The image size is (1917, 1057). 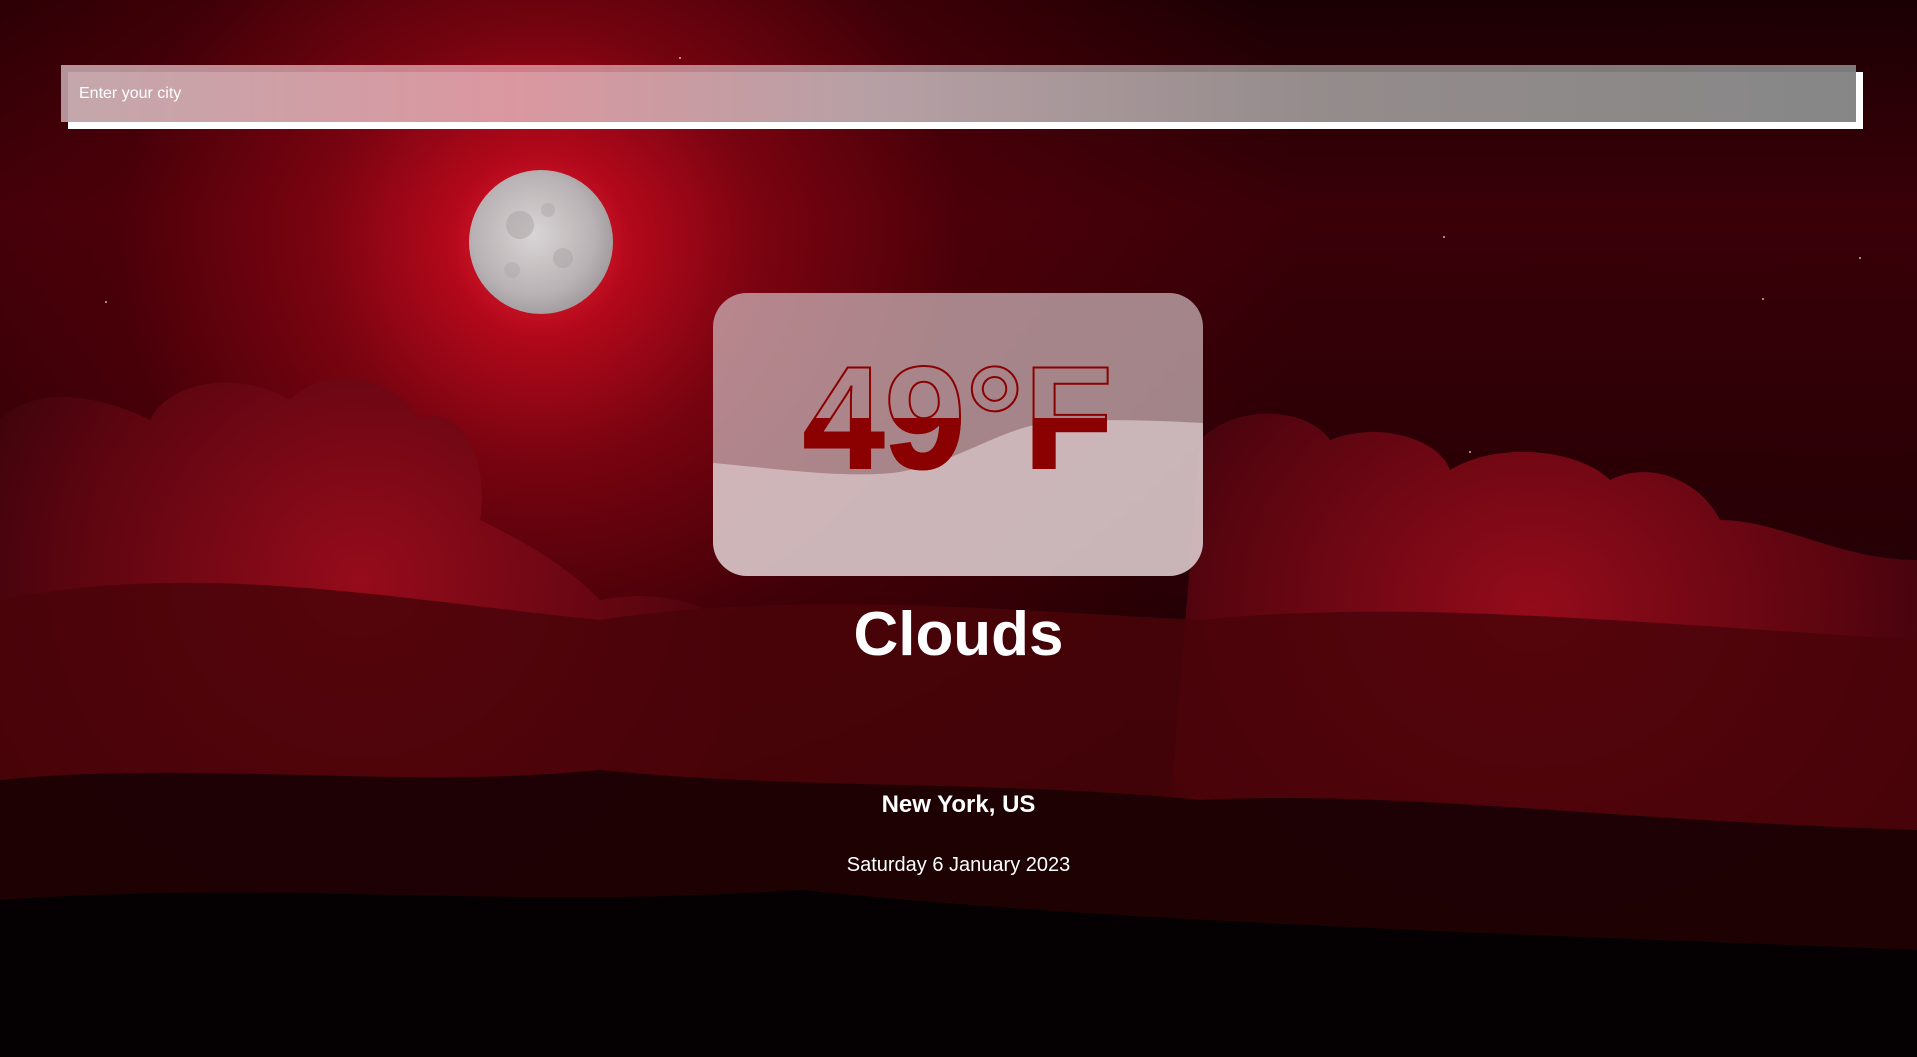 I want to click on weather-condition: Clouds, so click(x=958, y=634).